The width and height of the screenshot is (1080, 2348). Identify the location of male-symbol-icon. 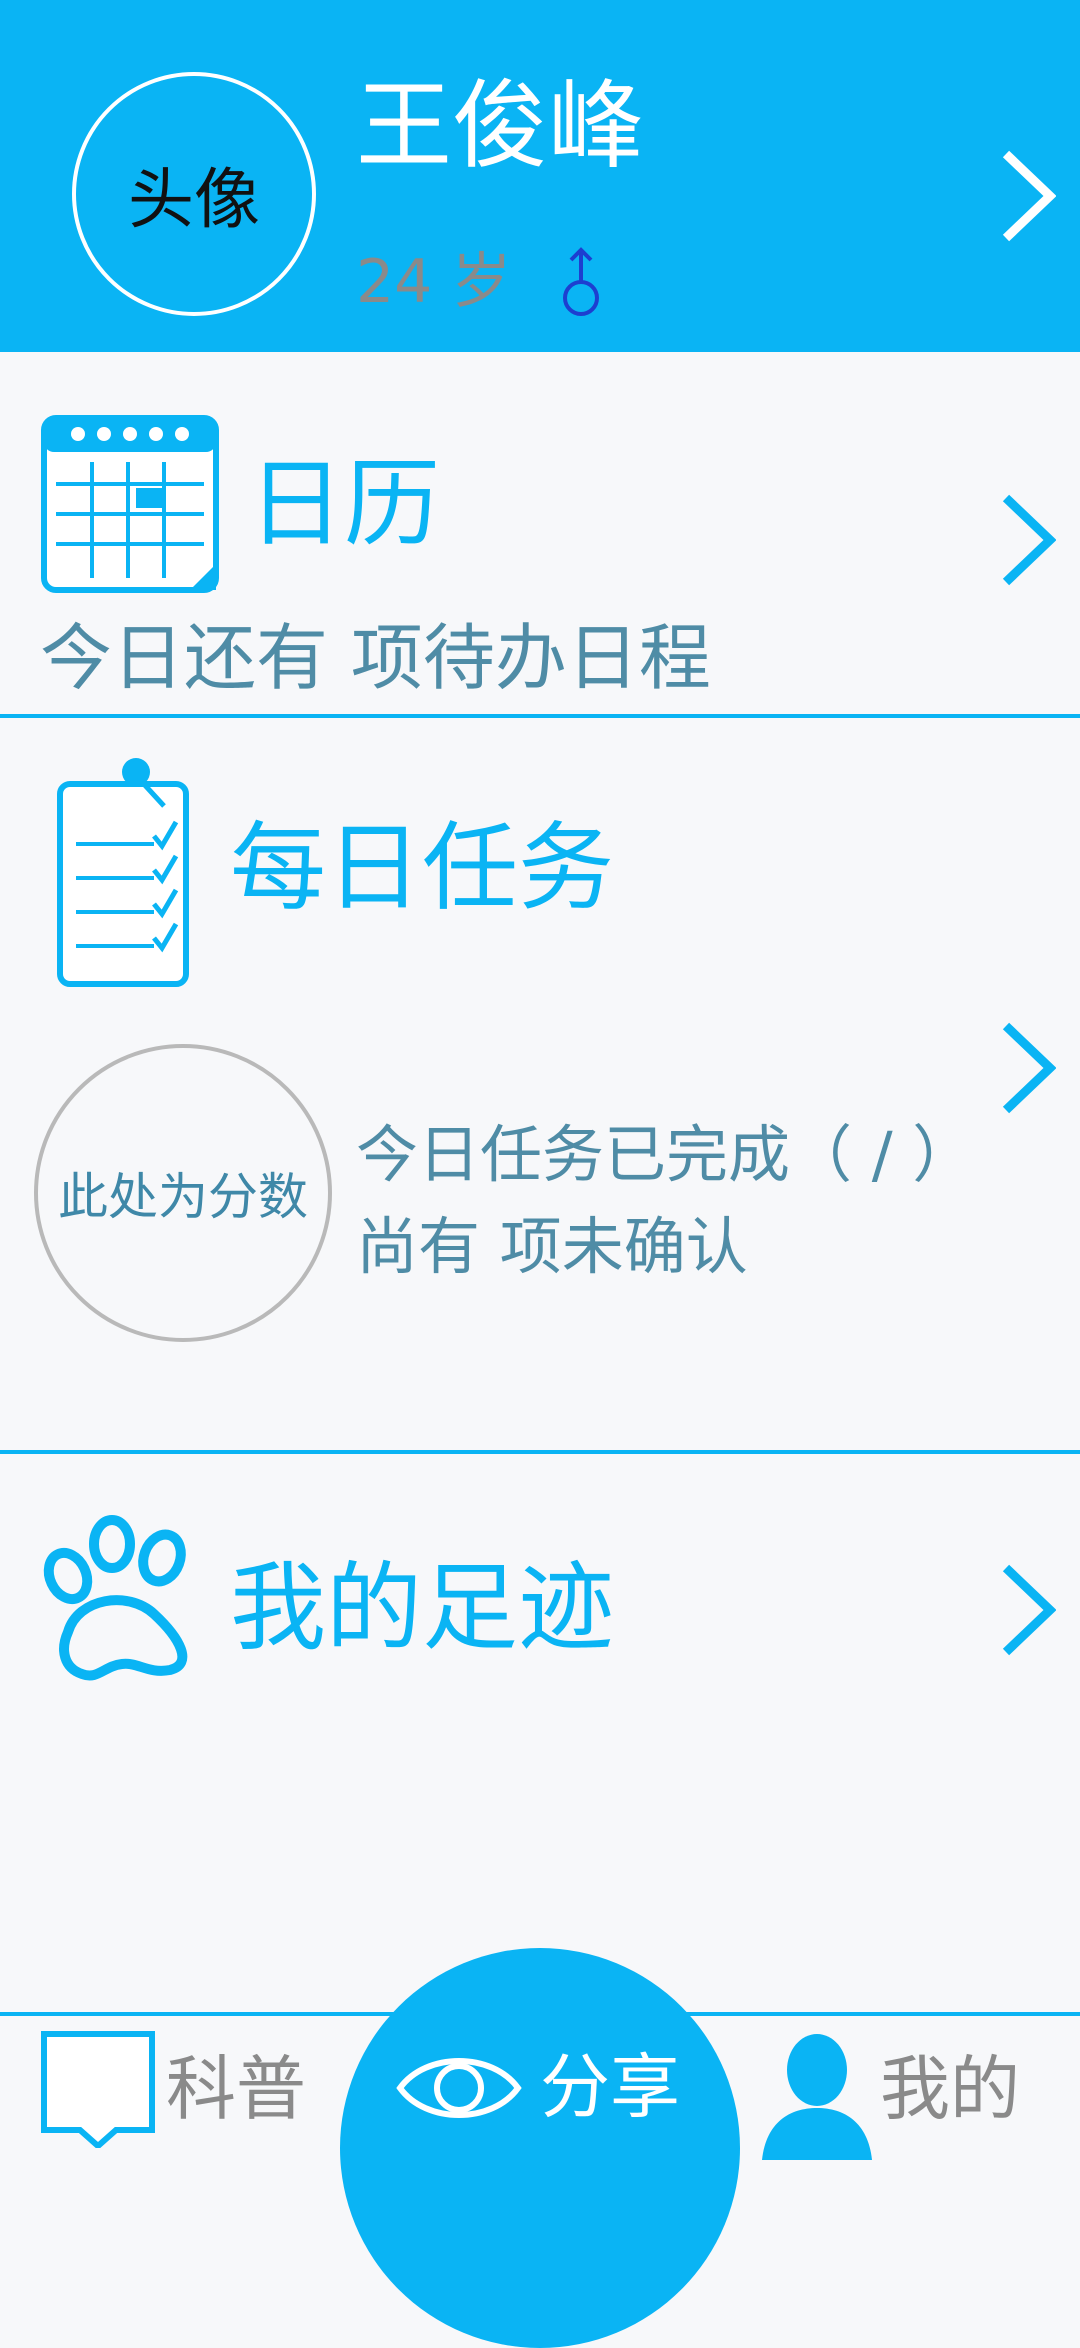
(581, 281).